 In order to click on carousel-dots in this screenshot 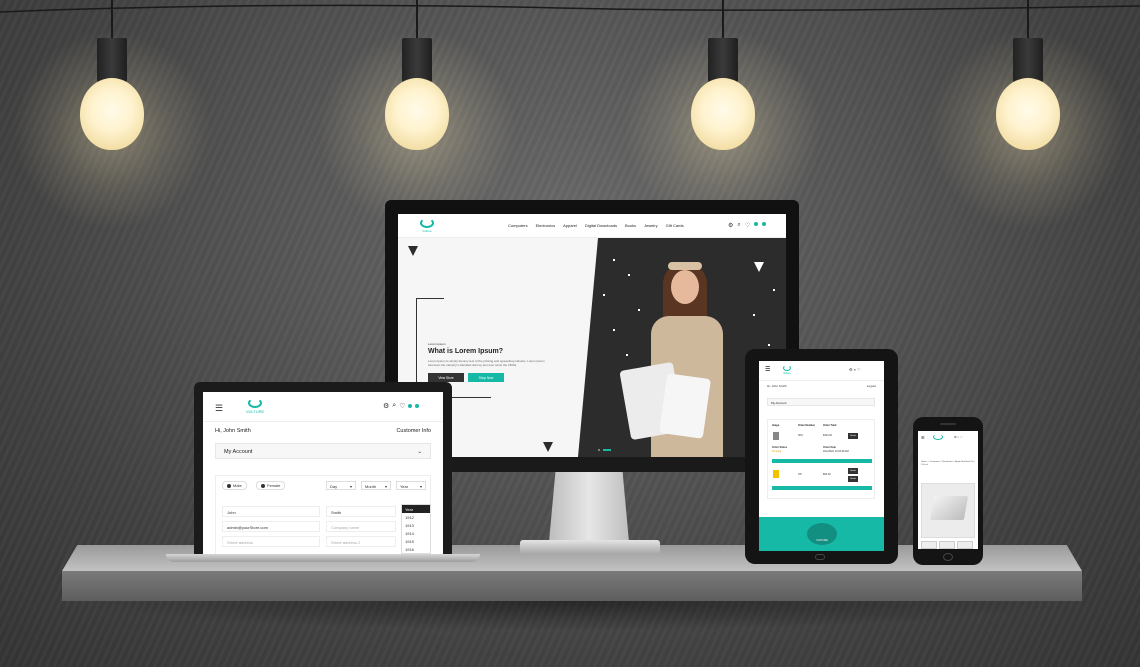, I will do `click(604, 450)`.